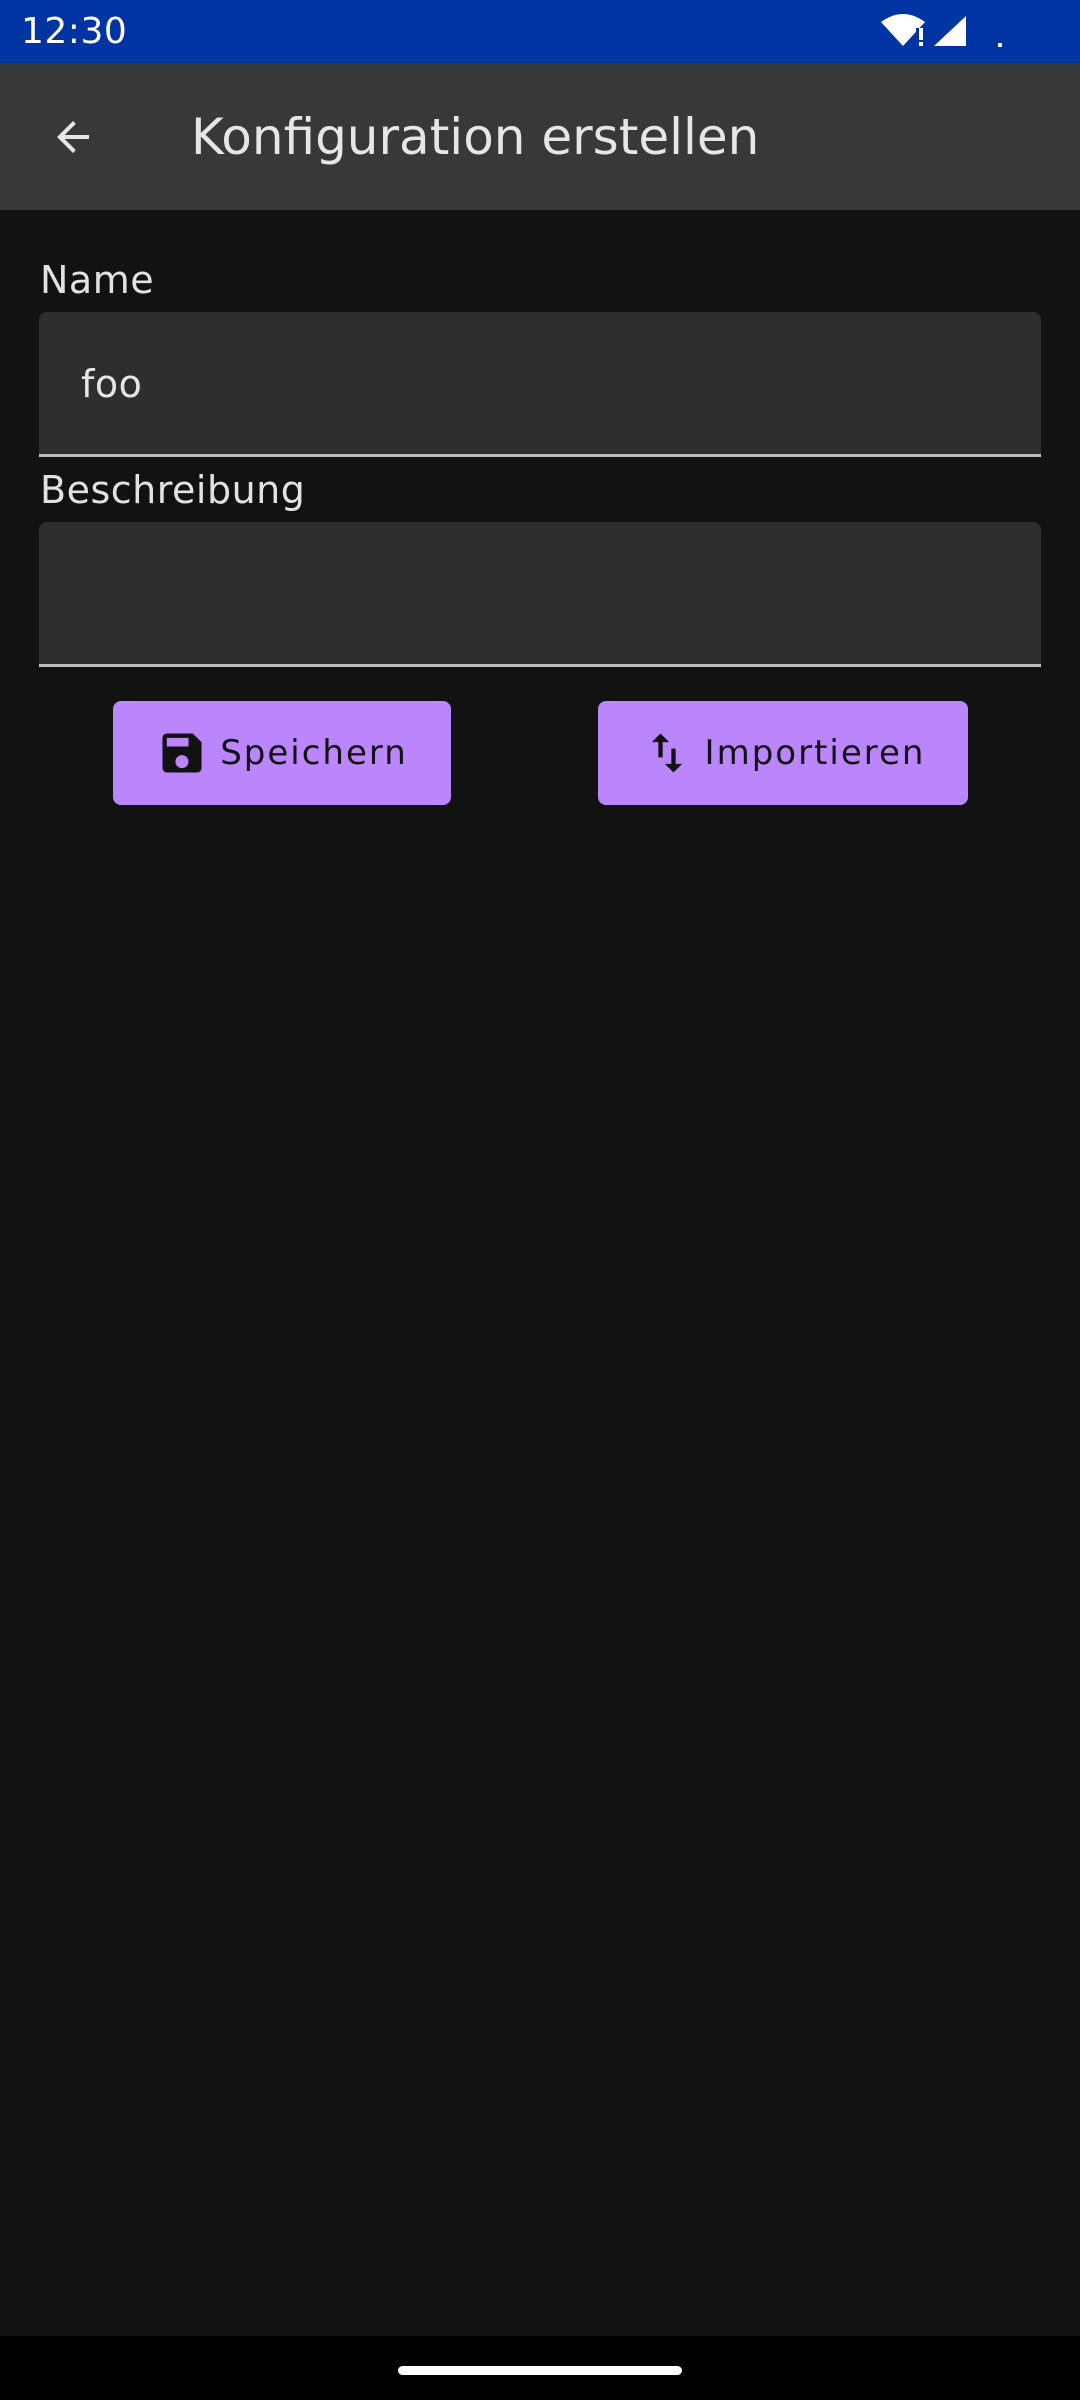 The width and height of the screenshot is (1080, 2400). Describe the element at coordinates (173, 490) in the screenshot. I see `description-label: Beschreibung` at that location.